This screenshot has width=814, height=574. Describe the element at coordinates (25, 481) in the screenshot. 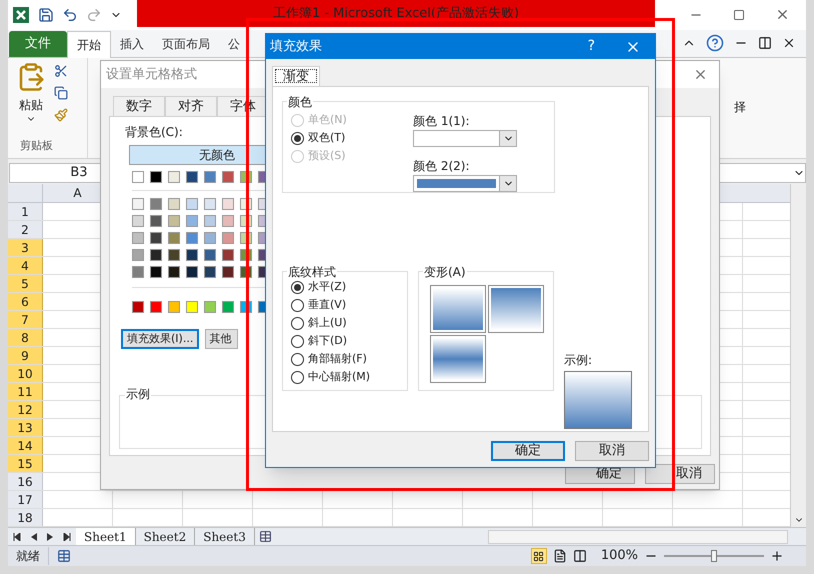

I see `row-header: 16` at that location.